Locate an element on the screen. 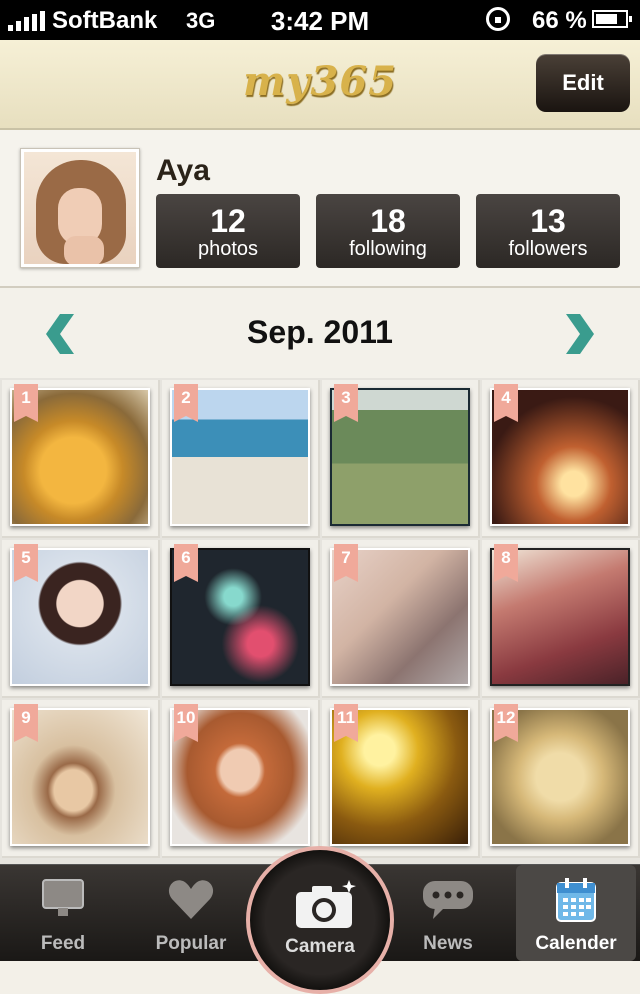  tab-label: Camera is located at coordinates (320, 946).